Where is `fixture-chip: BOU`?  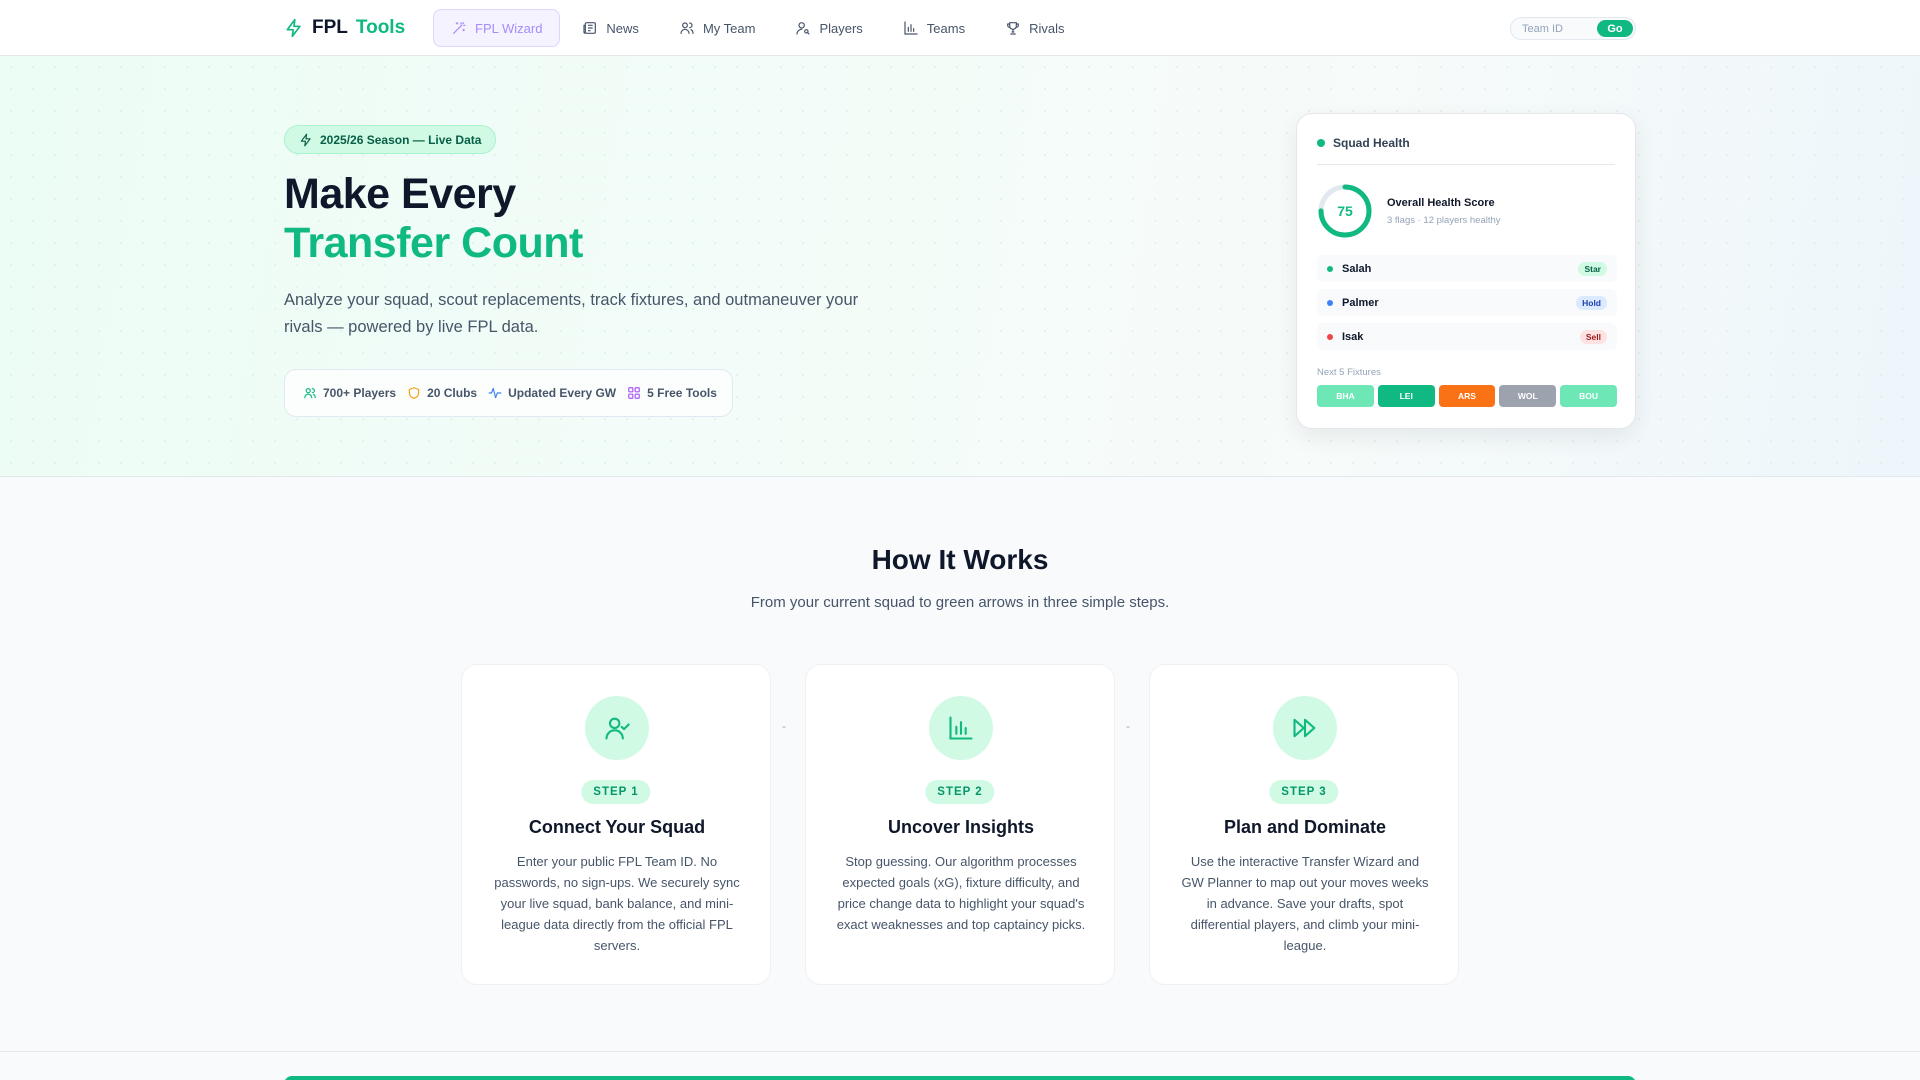
fixture-chip: BOU is located at coordinates (1588, 396).